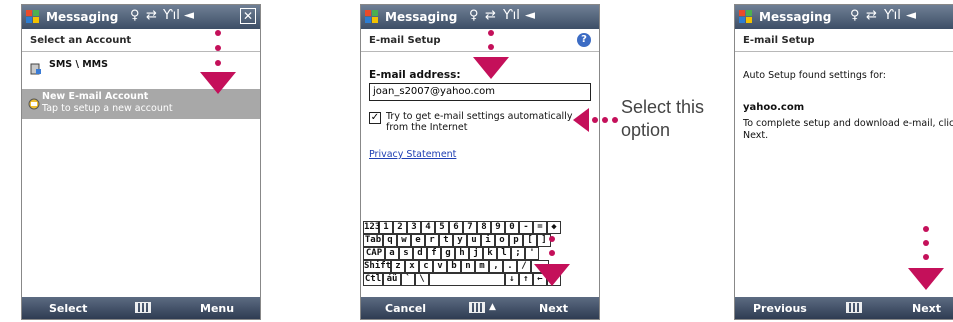 This screenshot has width=953, height=322. I want to click on key: m, so click(482, 266).